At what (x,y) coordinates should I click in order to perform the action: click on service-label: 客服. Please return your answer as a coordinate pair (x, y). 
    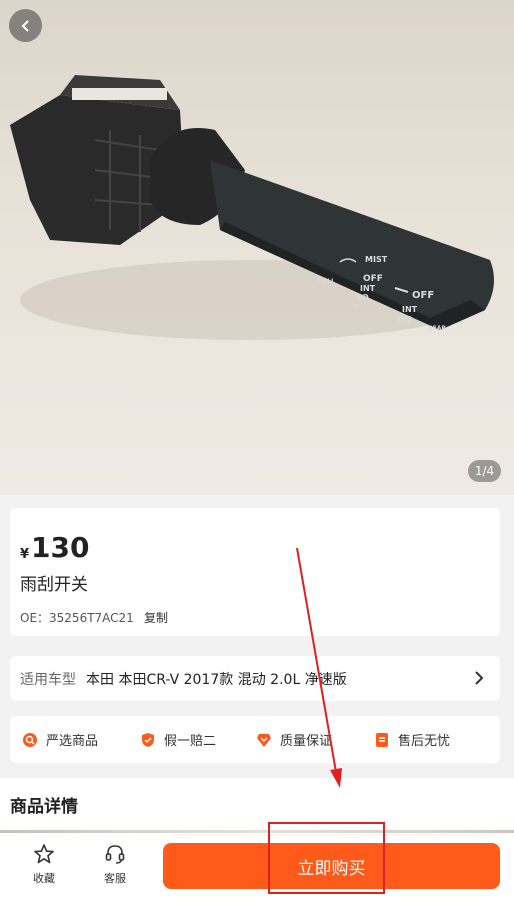
    Looking at the image, I should click on (115, 878).